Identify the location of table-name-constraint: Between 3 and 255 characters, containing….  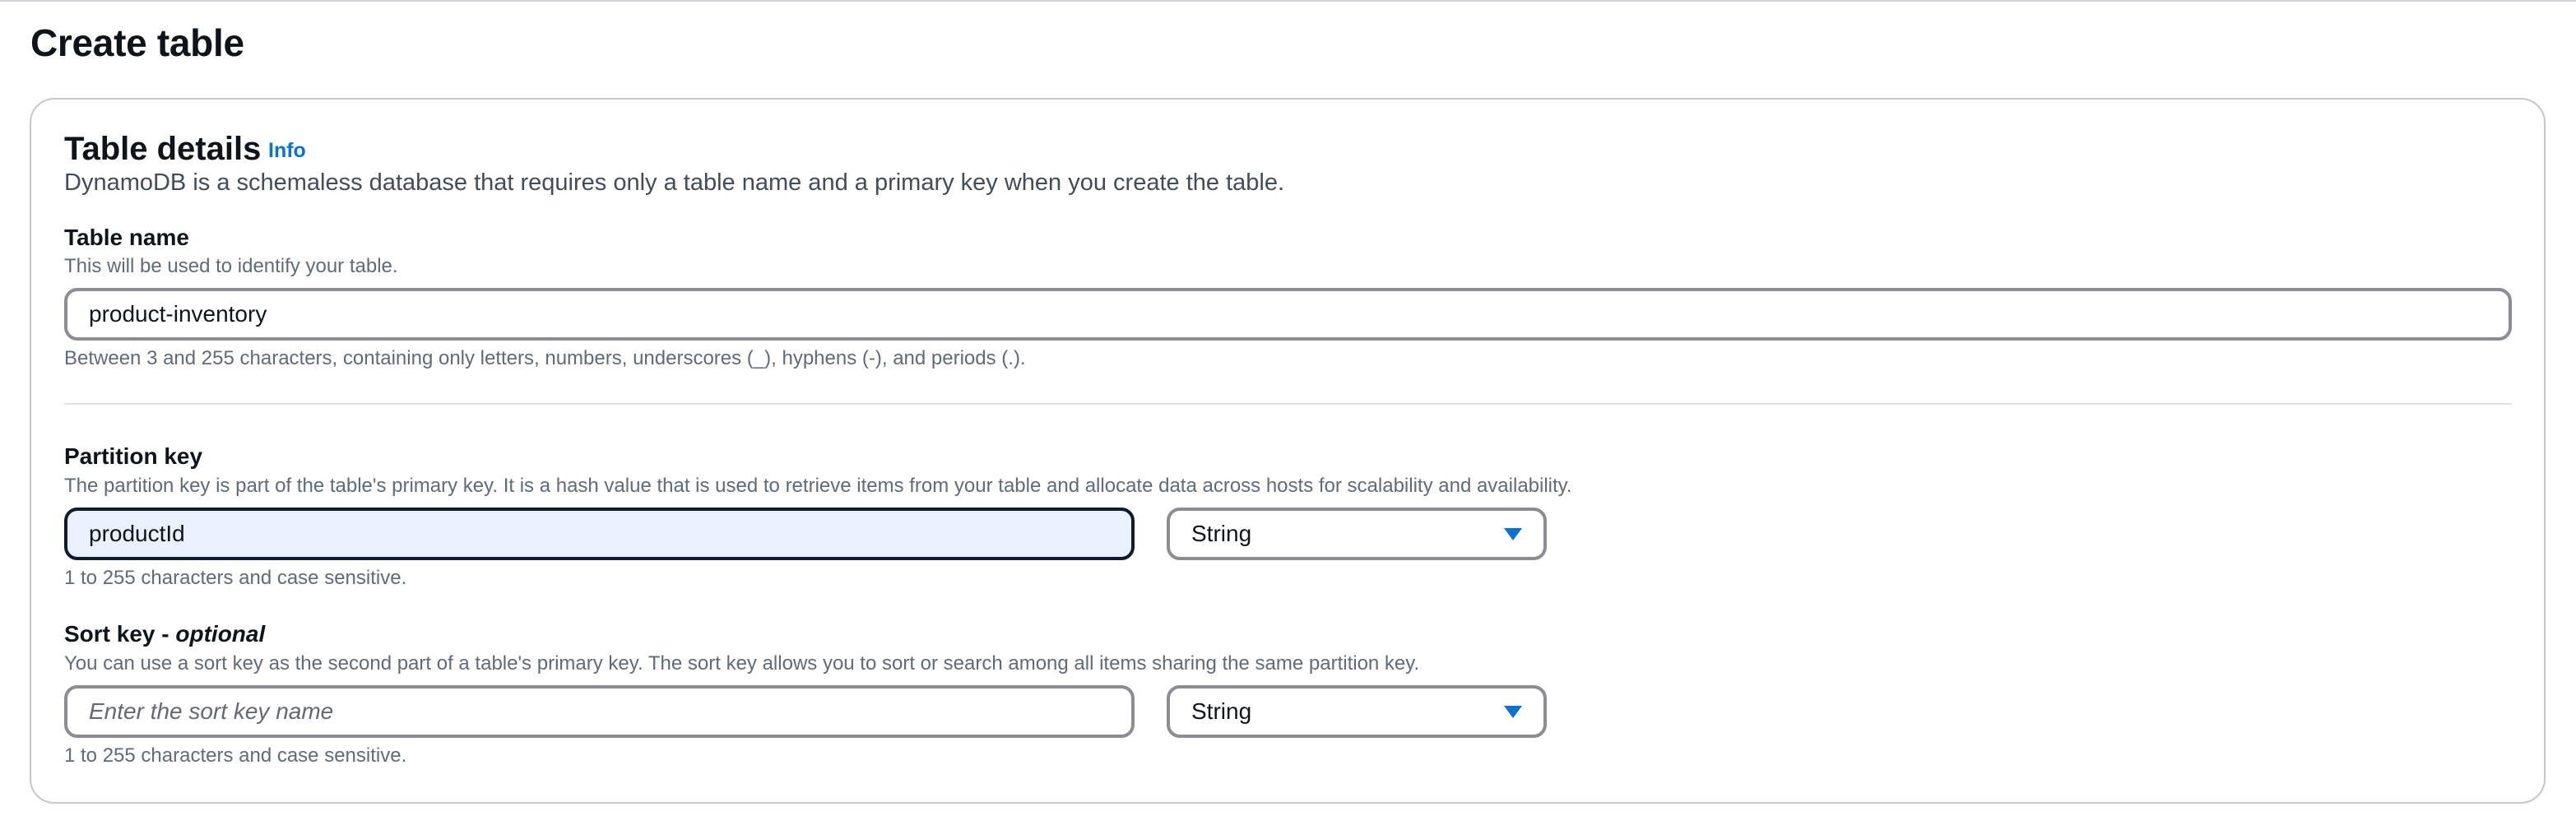
(545, 358).